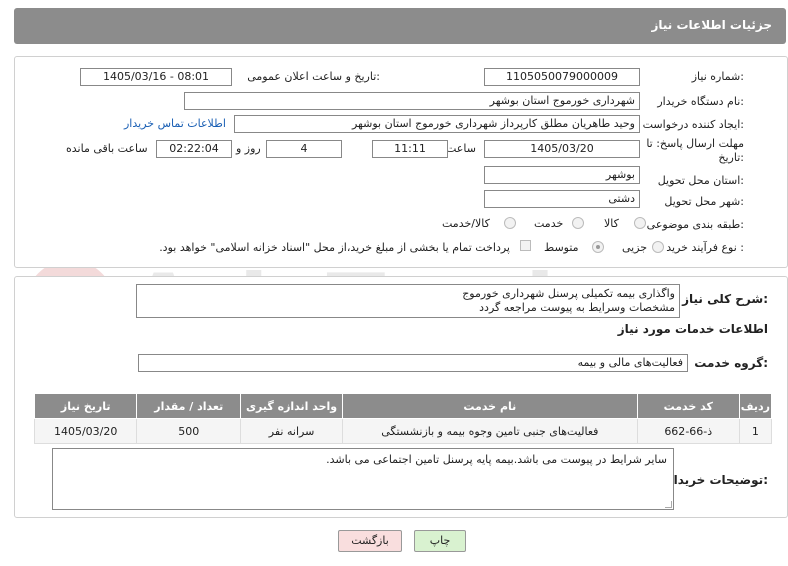 The image size is (788, 566). Describe the element at coordinates (693, 124) in the screenshot. I see `creator-label: ایجاد کننده درخواست:` at that location.